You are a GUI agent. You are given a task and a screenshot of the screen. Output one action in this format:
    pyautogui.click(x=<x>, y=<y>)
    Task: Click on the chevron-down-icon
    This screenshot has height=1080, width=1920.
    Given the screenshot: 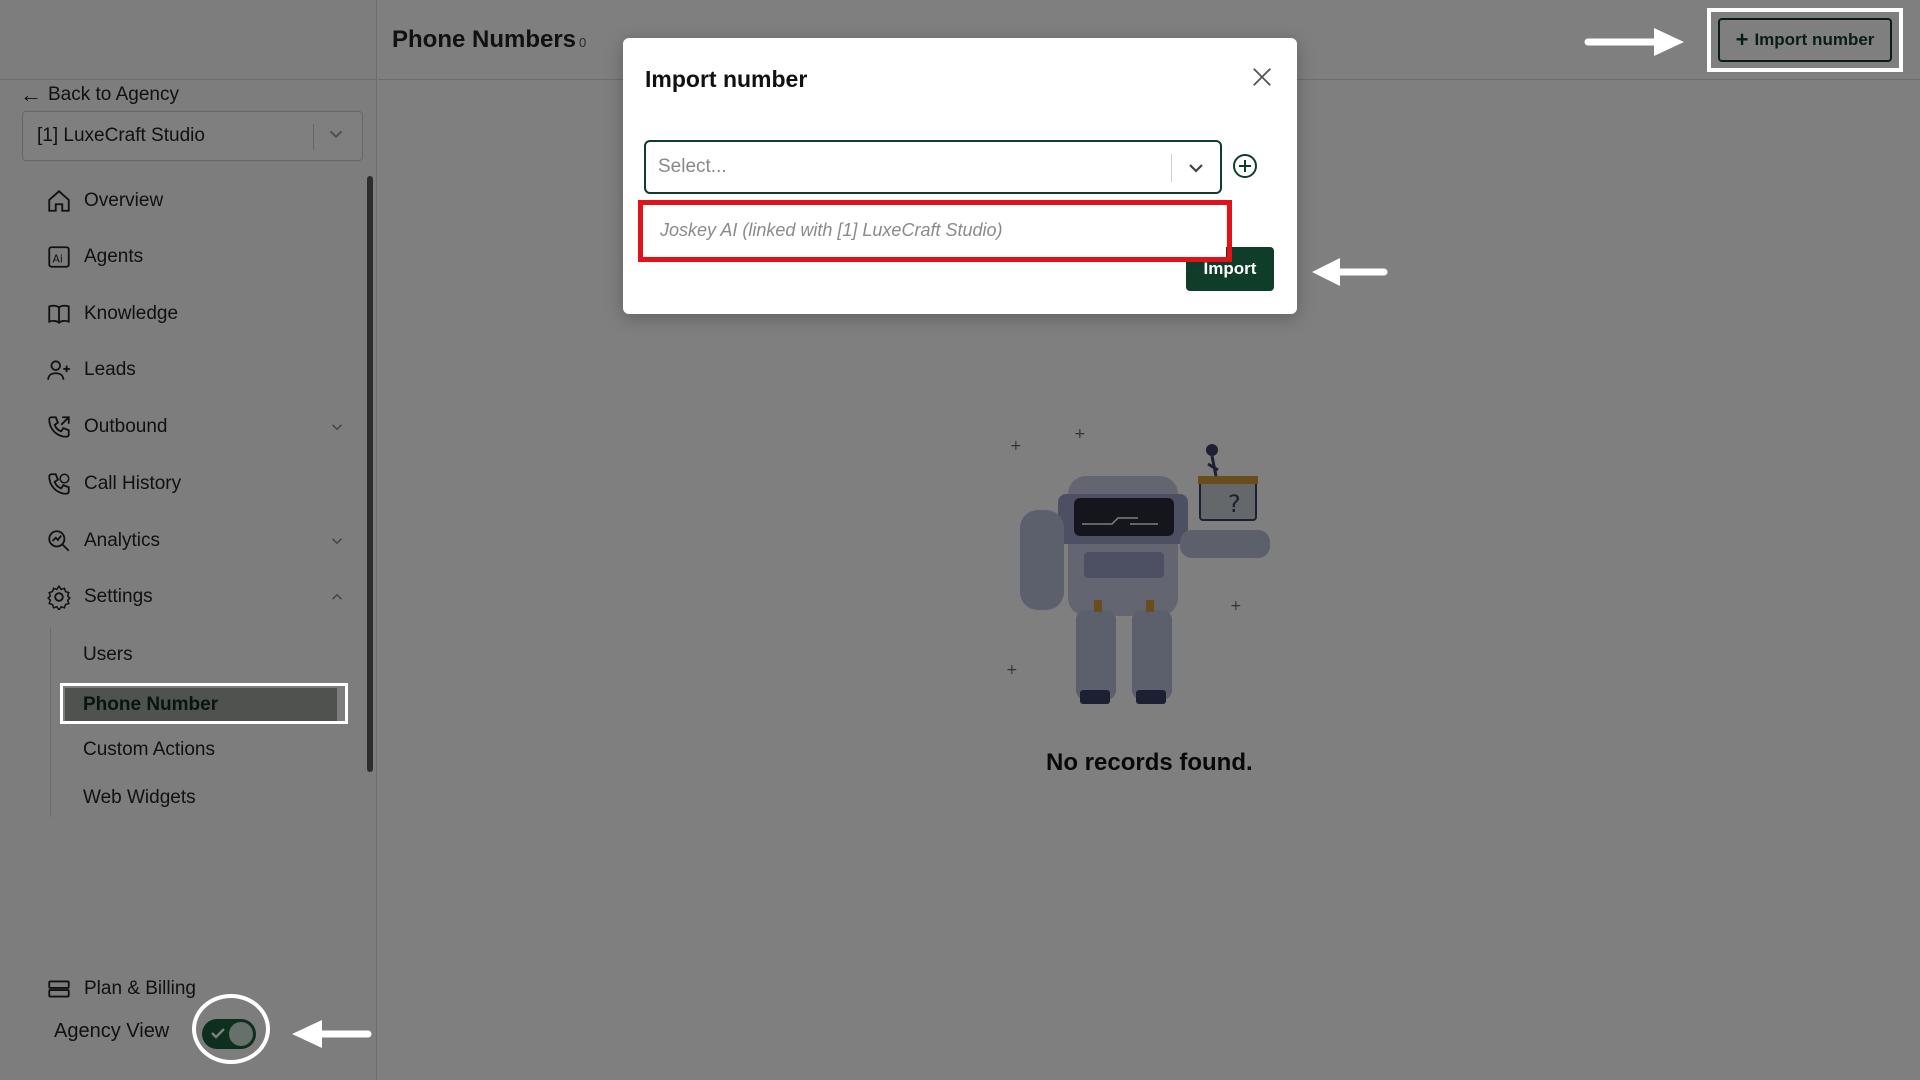 What is the action you would take?
    pyautogui.click(x=1196, y=168)
    